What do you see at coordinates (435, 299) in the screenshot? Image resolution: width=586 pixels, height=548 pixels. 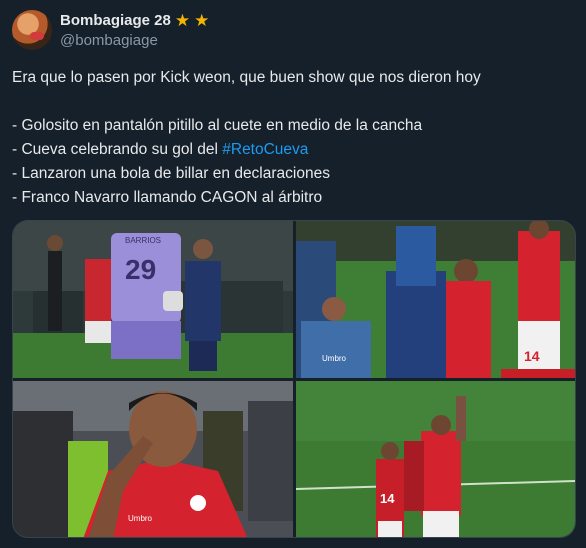 I see `media-photo-2: Umbro 14` at bounding box center [435, 299].